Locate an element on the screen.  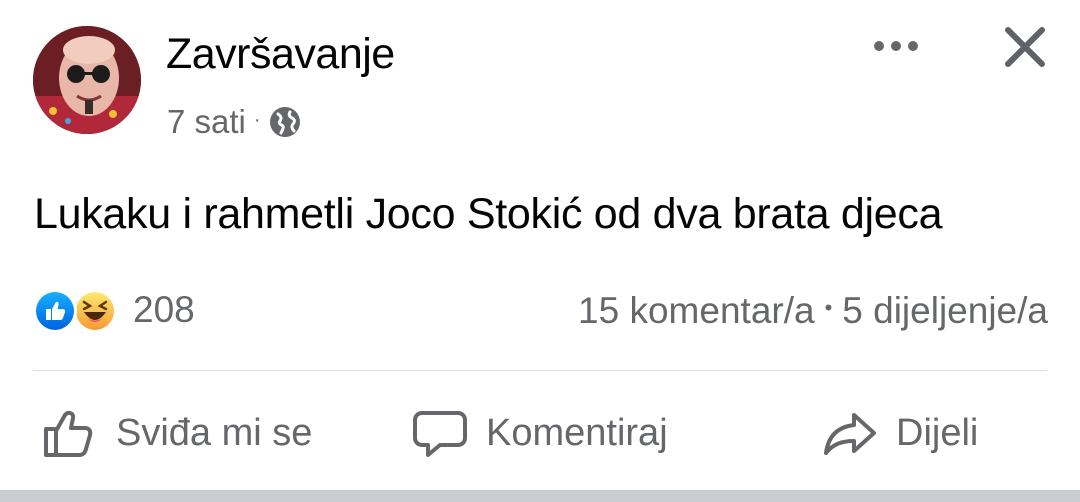
comment-icon is located at coordinates (440, 434).